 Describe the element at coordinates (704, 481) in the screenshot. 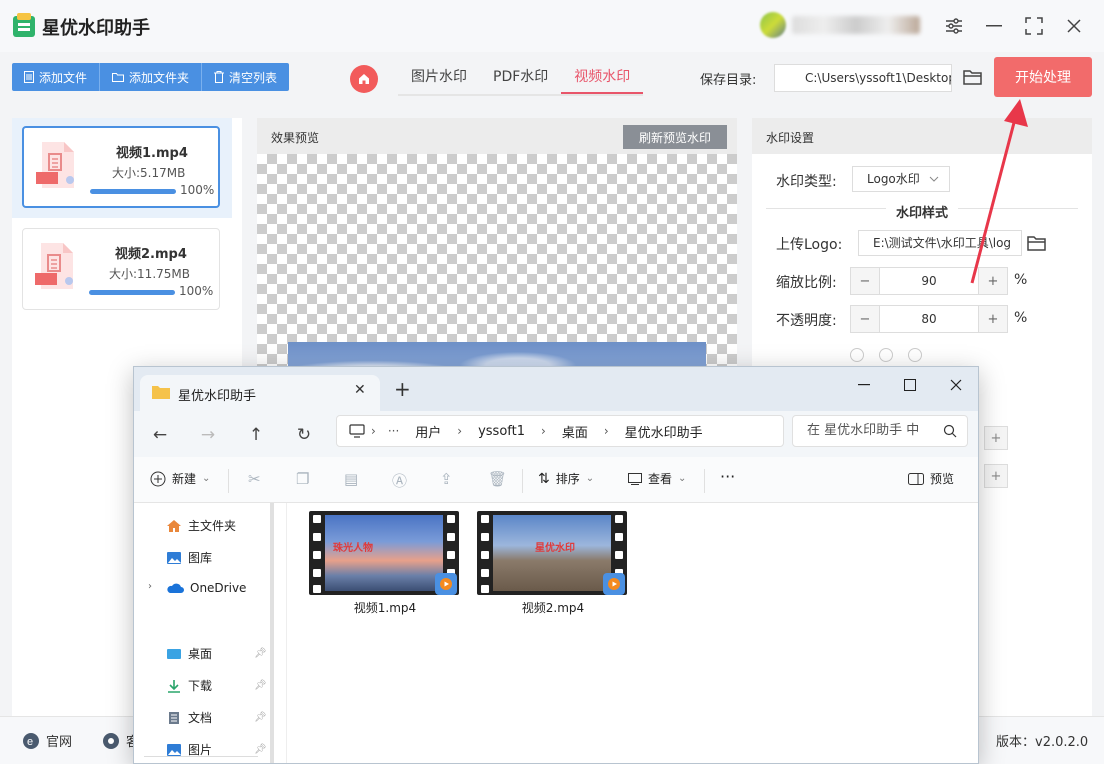

I see `divider` at that location.